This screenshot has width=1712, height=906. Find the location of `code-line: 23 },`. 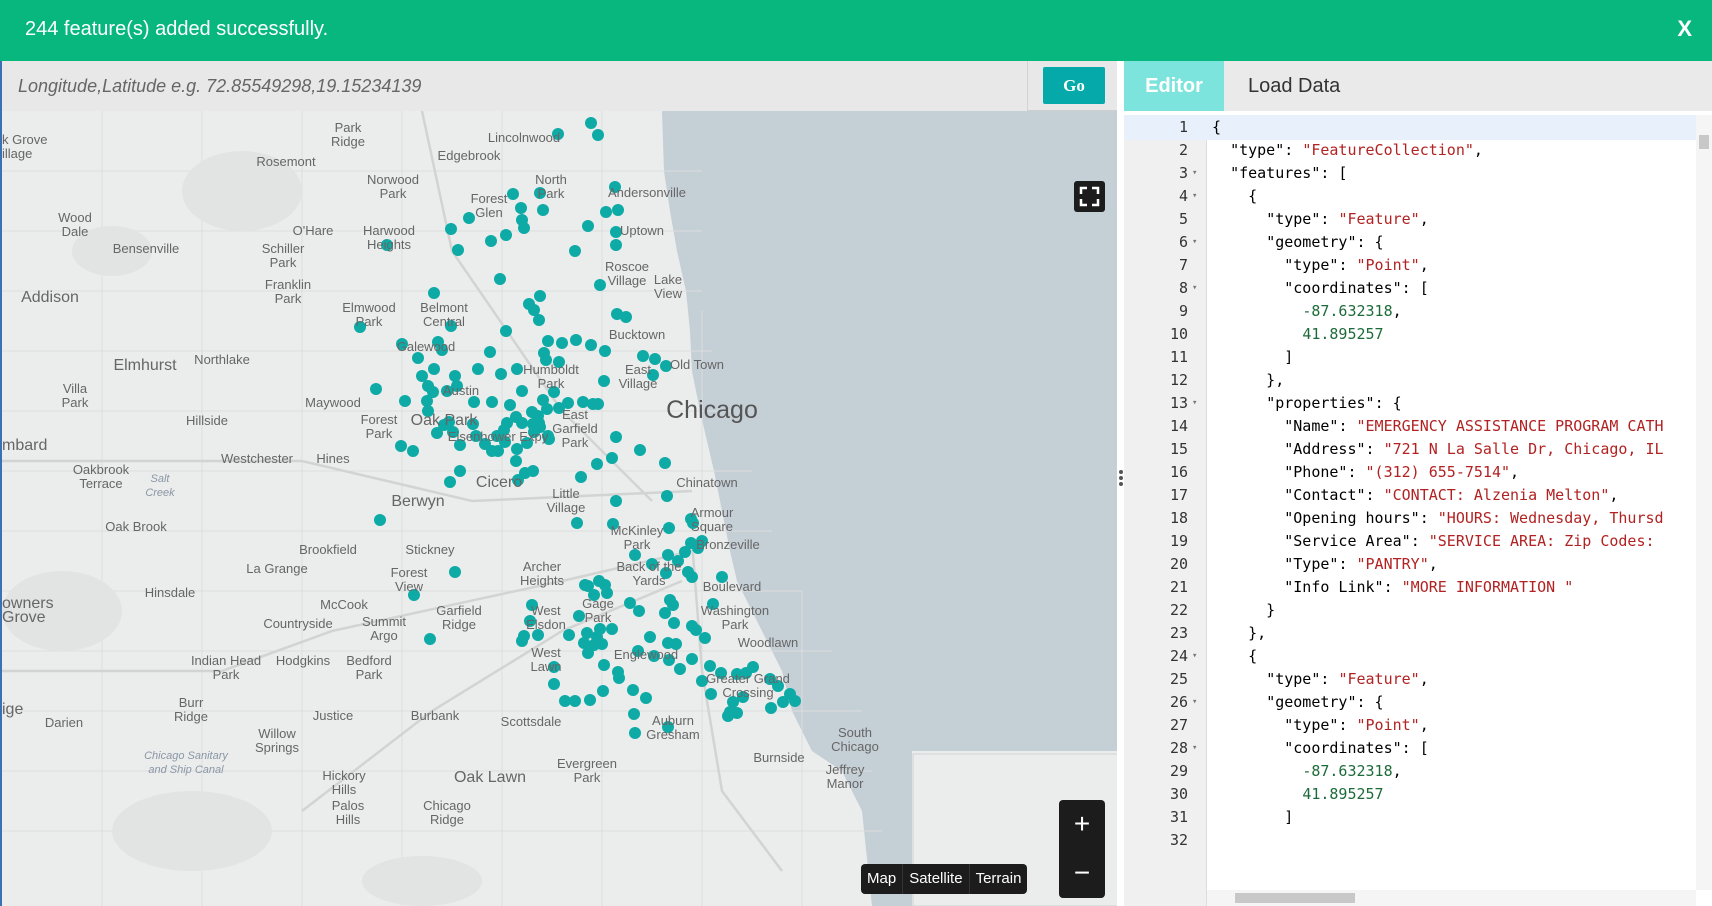

code-line: 23 }, is located at coordinates (1418, 633).